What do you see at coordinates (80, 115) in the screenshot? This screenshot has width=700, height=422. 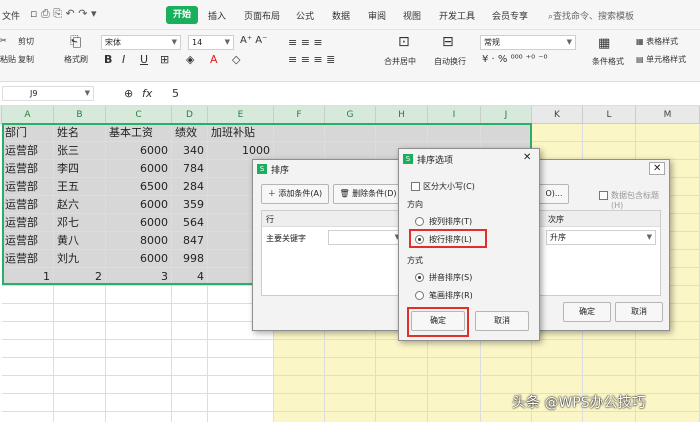 I see `column-header-b: B` at bounding box center [80, 115].